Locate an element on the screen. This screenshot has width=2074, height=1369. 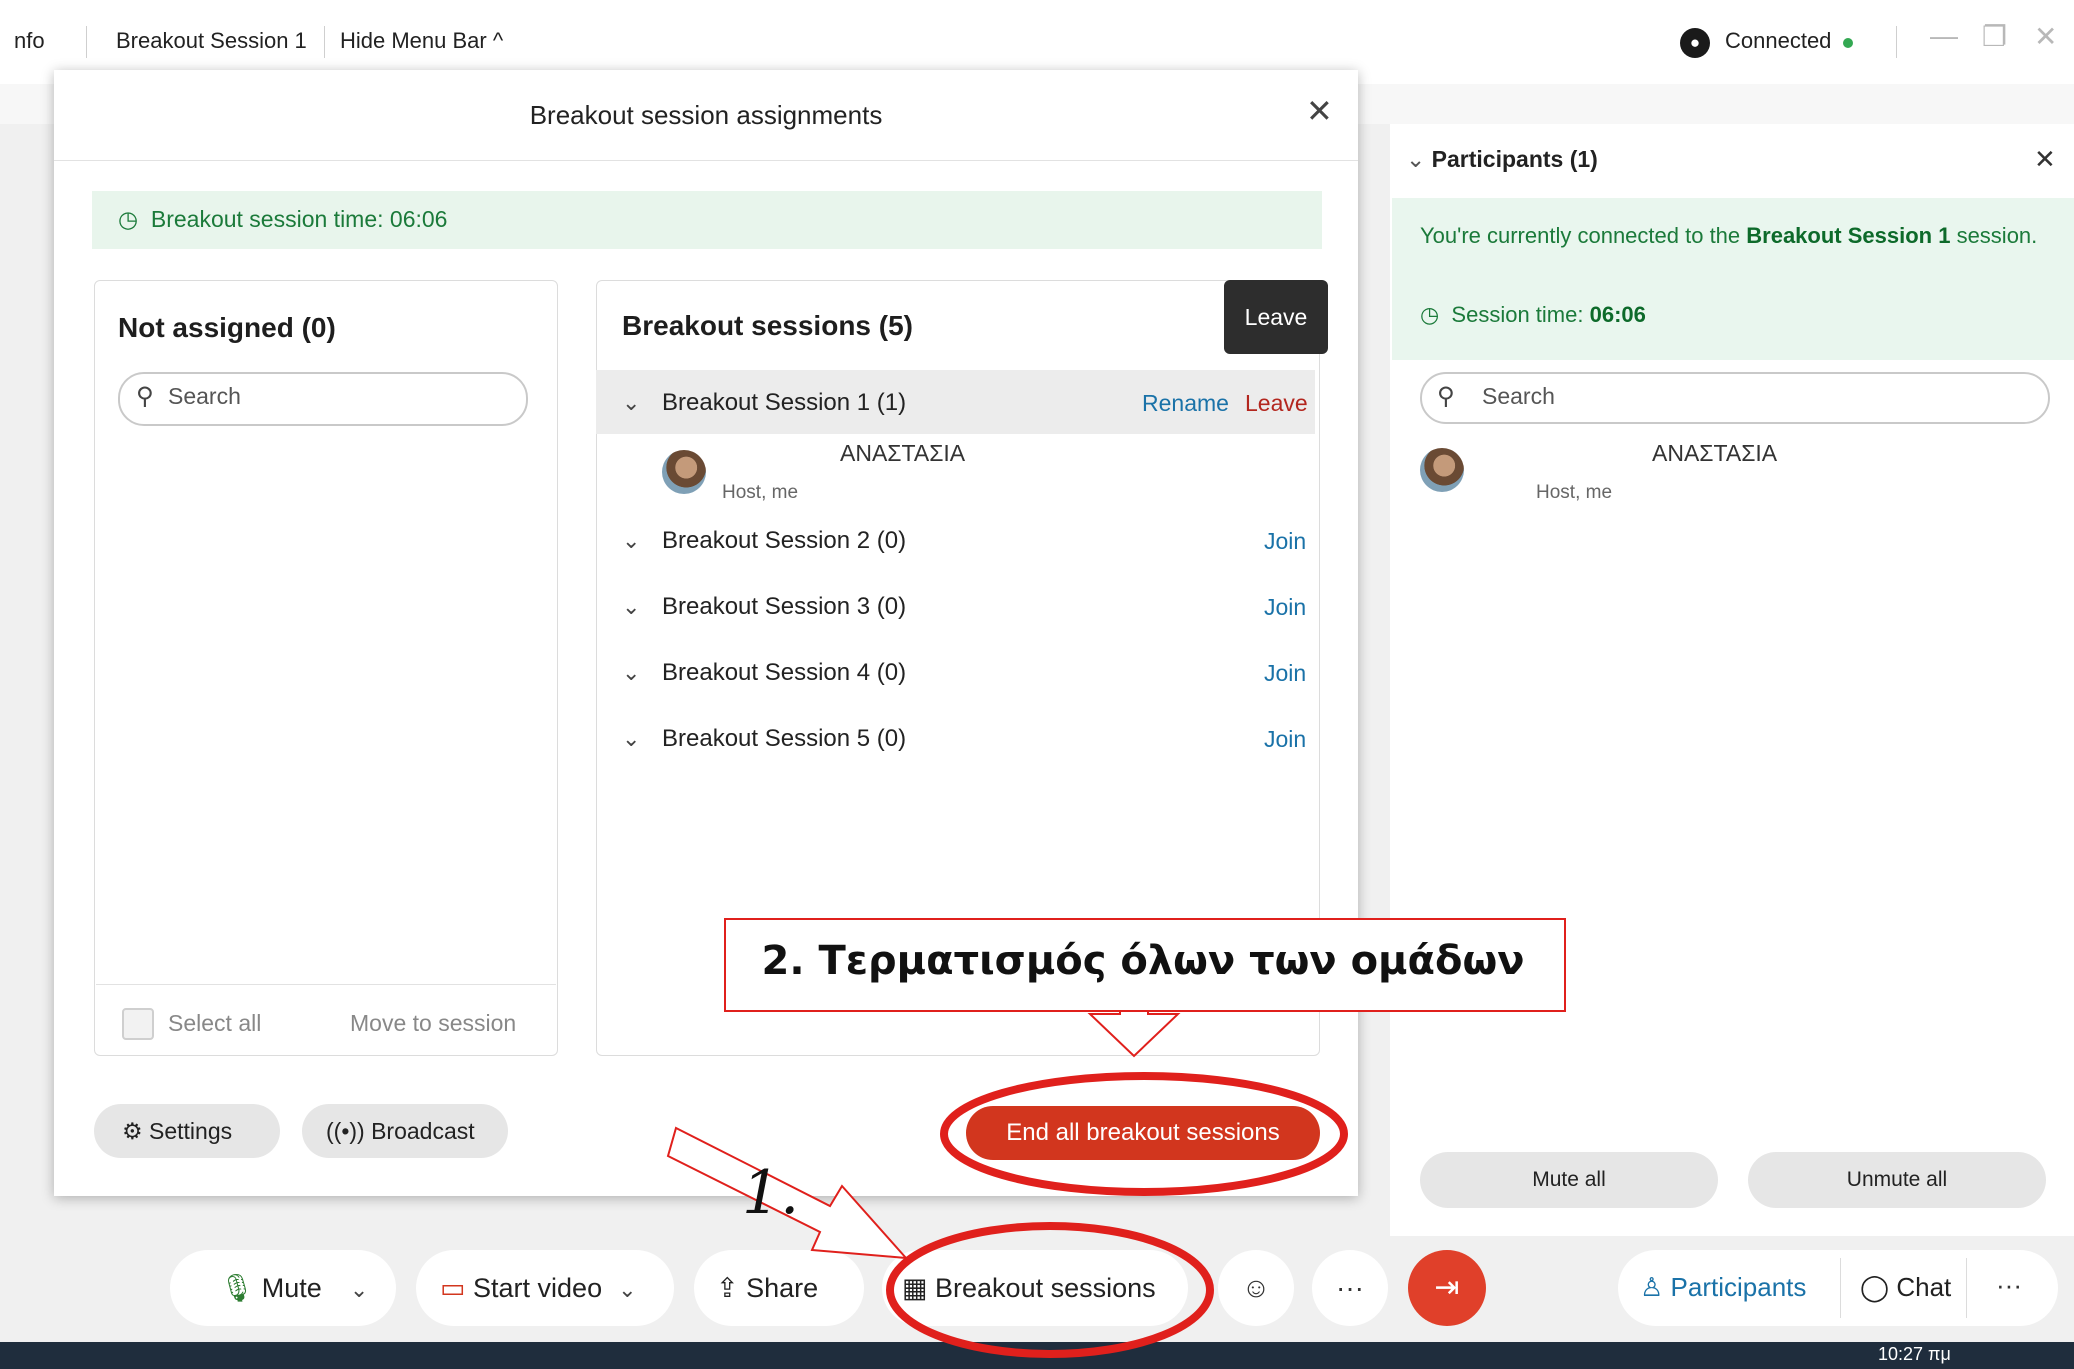
breakout-button-highlight-ellipse is located at coordinates (1050, 1290).